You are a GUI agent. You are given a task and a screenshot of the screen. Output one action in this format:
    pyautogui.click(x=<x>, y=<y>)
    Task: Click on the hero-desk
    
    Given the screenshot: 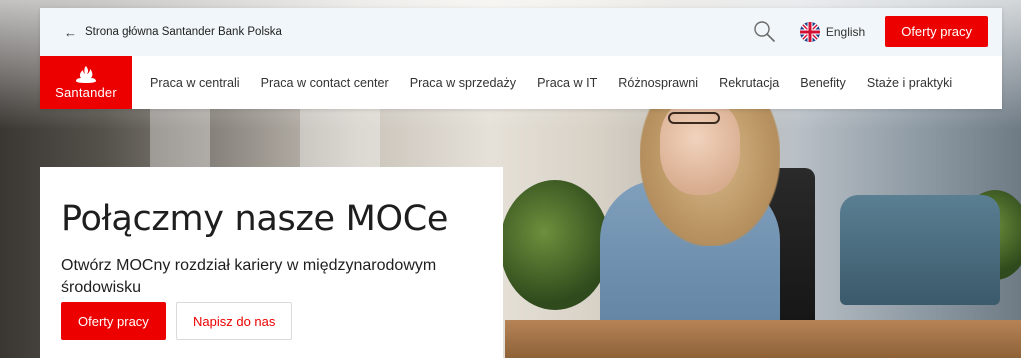 What is the action you would take?
    pyautogui.click(x=763, y=339)
    